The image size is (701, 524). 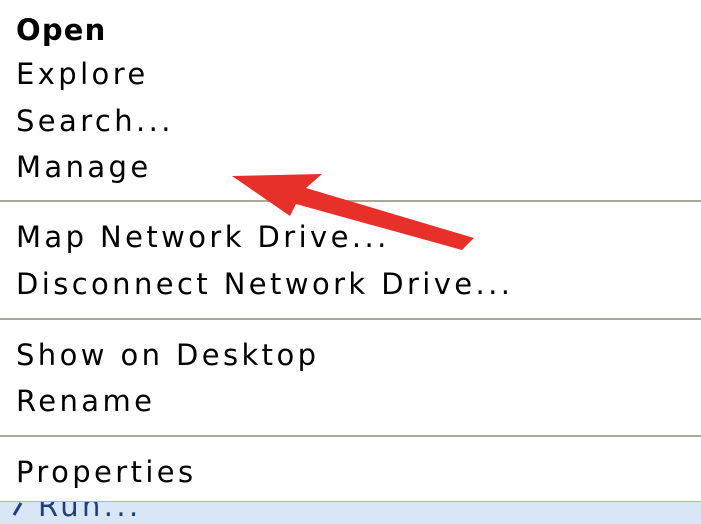 I want to click on menu-item-label: Properties, so click(x=106, y=472).